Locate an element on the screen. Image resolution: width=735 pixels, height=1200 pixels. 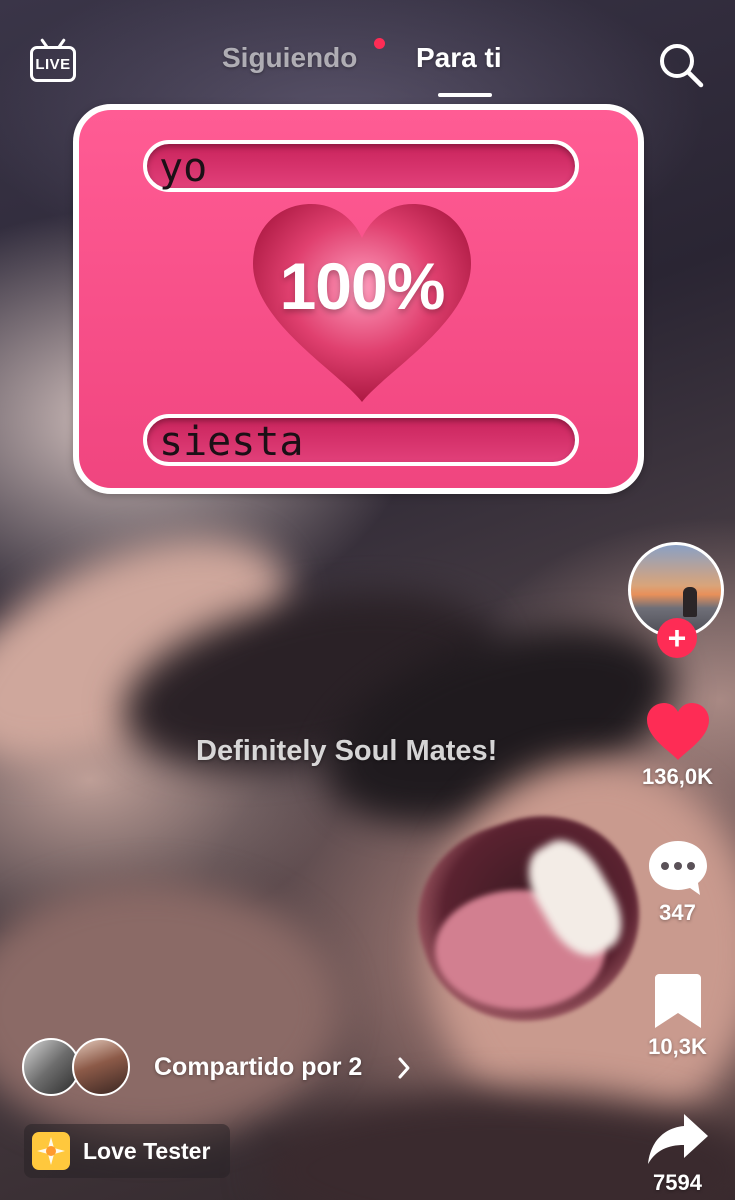
follow-button: + is located at coordinates (677, 638).